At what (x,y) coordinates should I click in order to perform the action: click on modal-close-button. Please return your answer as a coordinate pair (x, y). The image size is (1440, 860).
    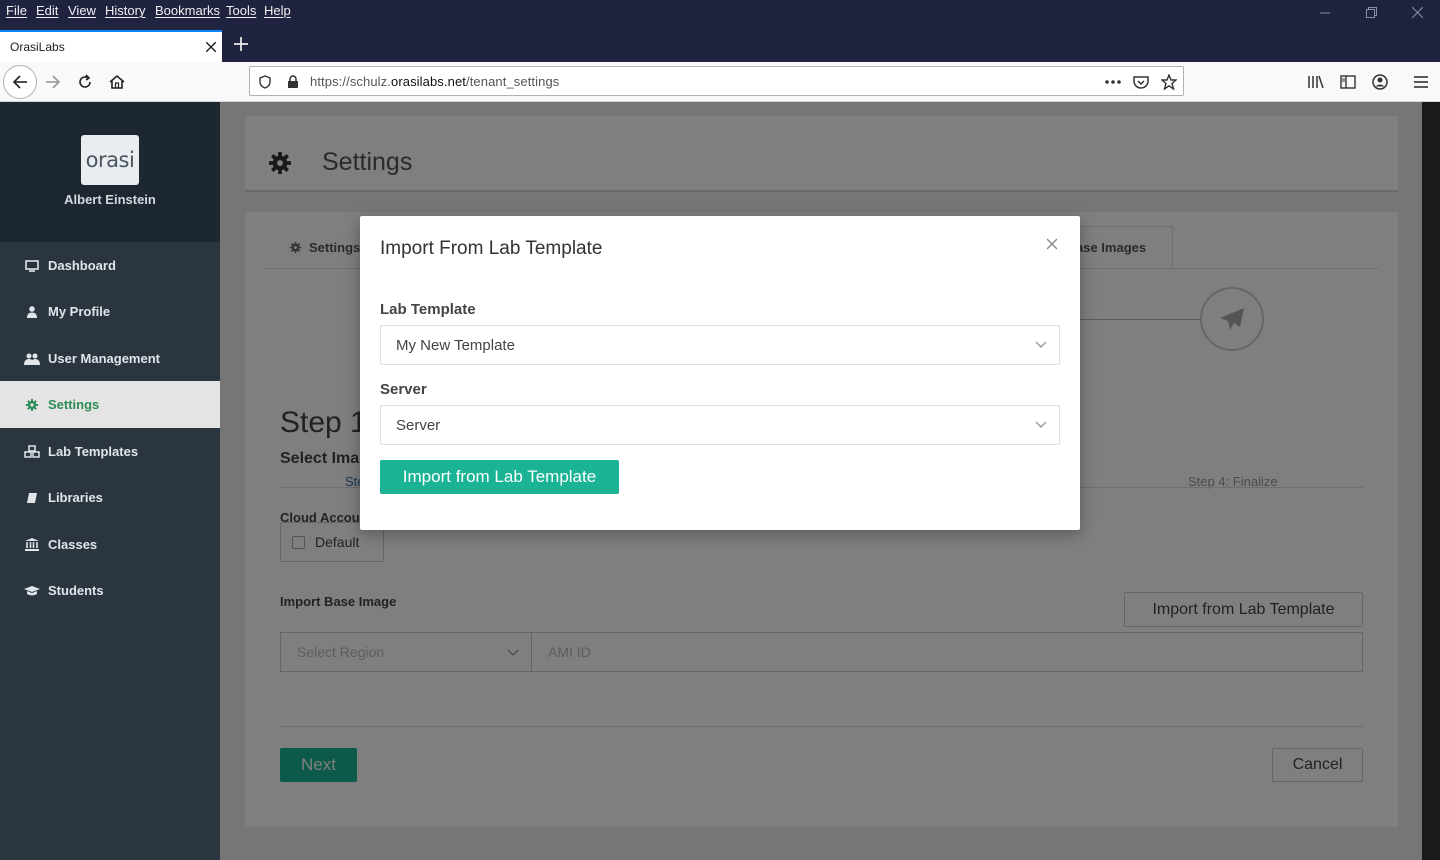
    Looking at the image, I should click on (1052, 244).